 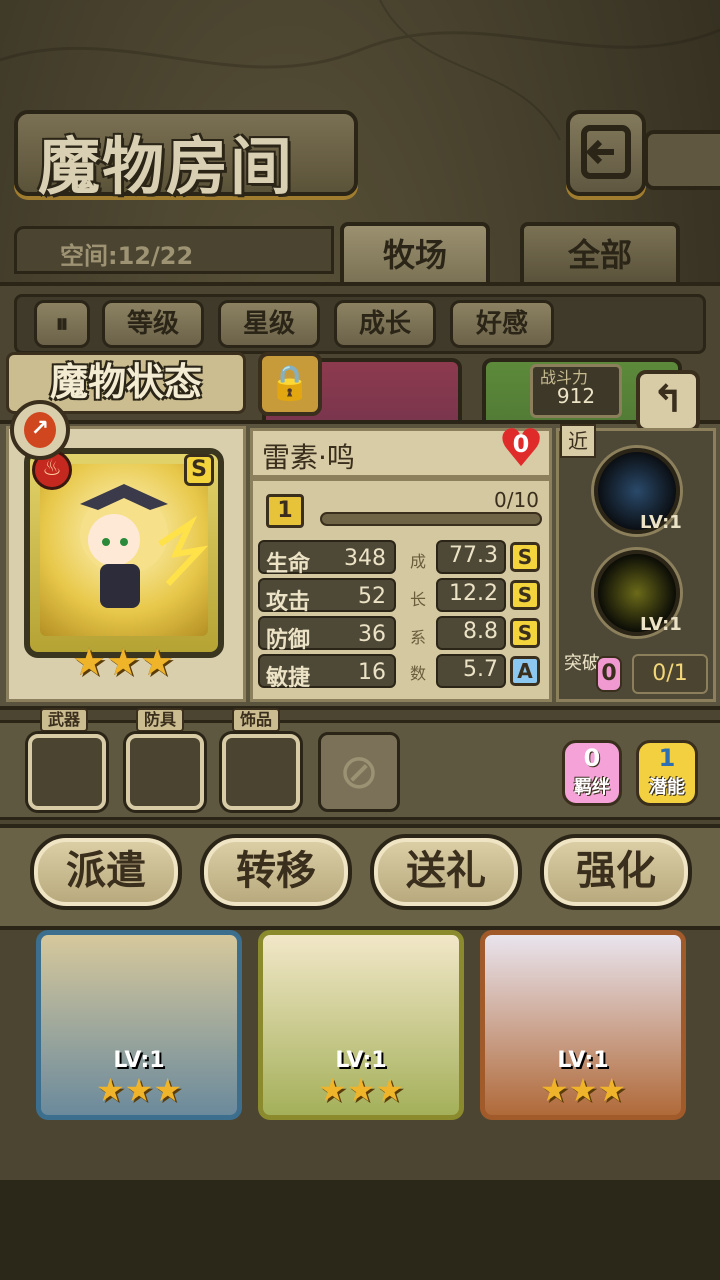 I want to click on bond-label: 羁绊, so click(x=592, y=787).